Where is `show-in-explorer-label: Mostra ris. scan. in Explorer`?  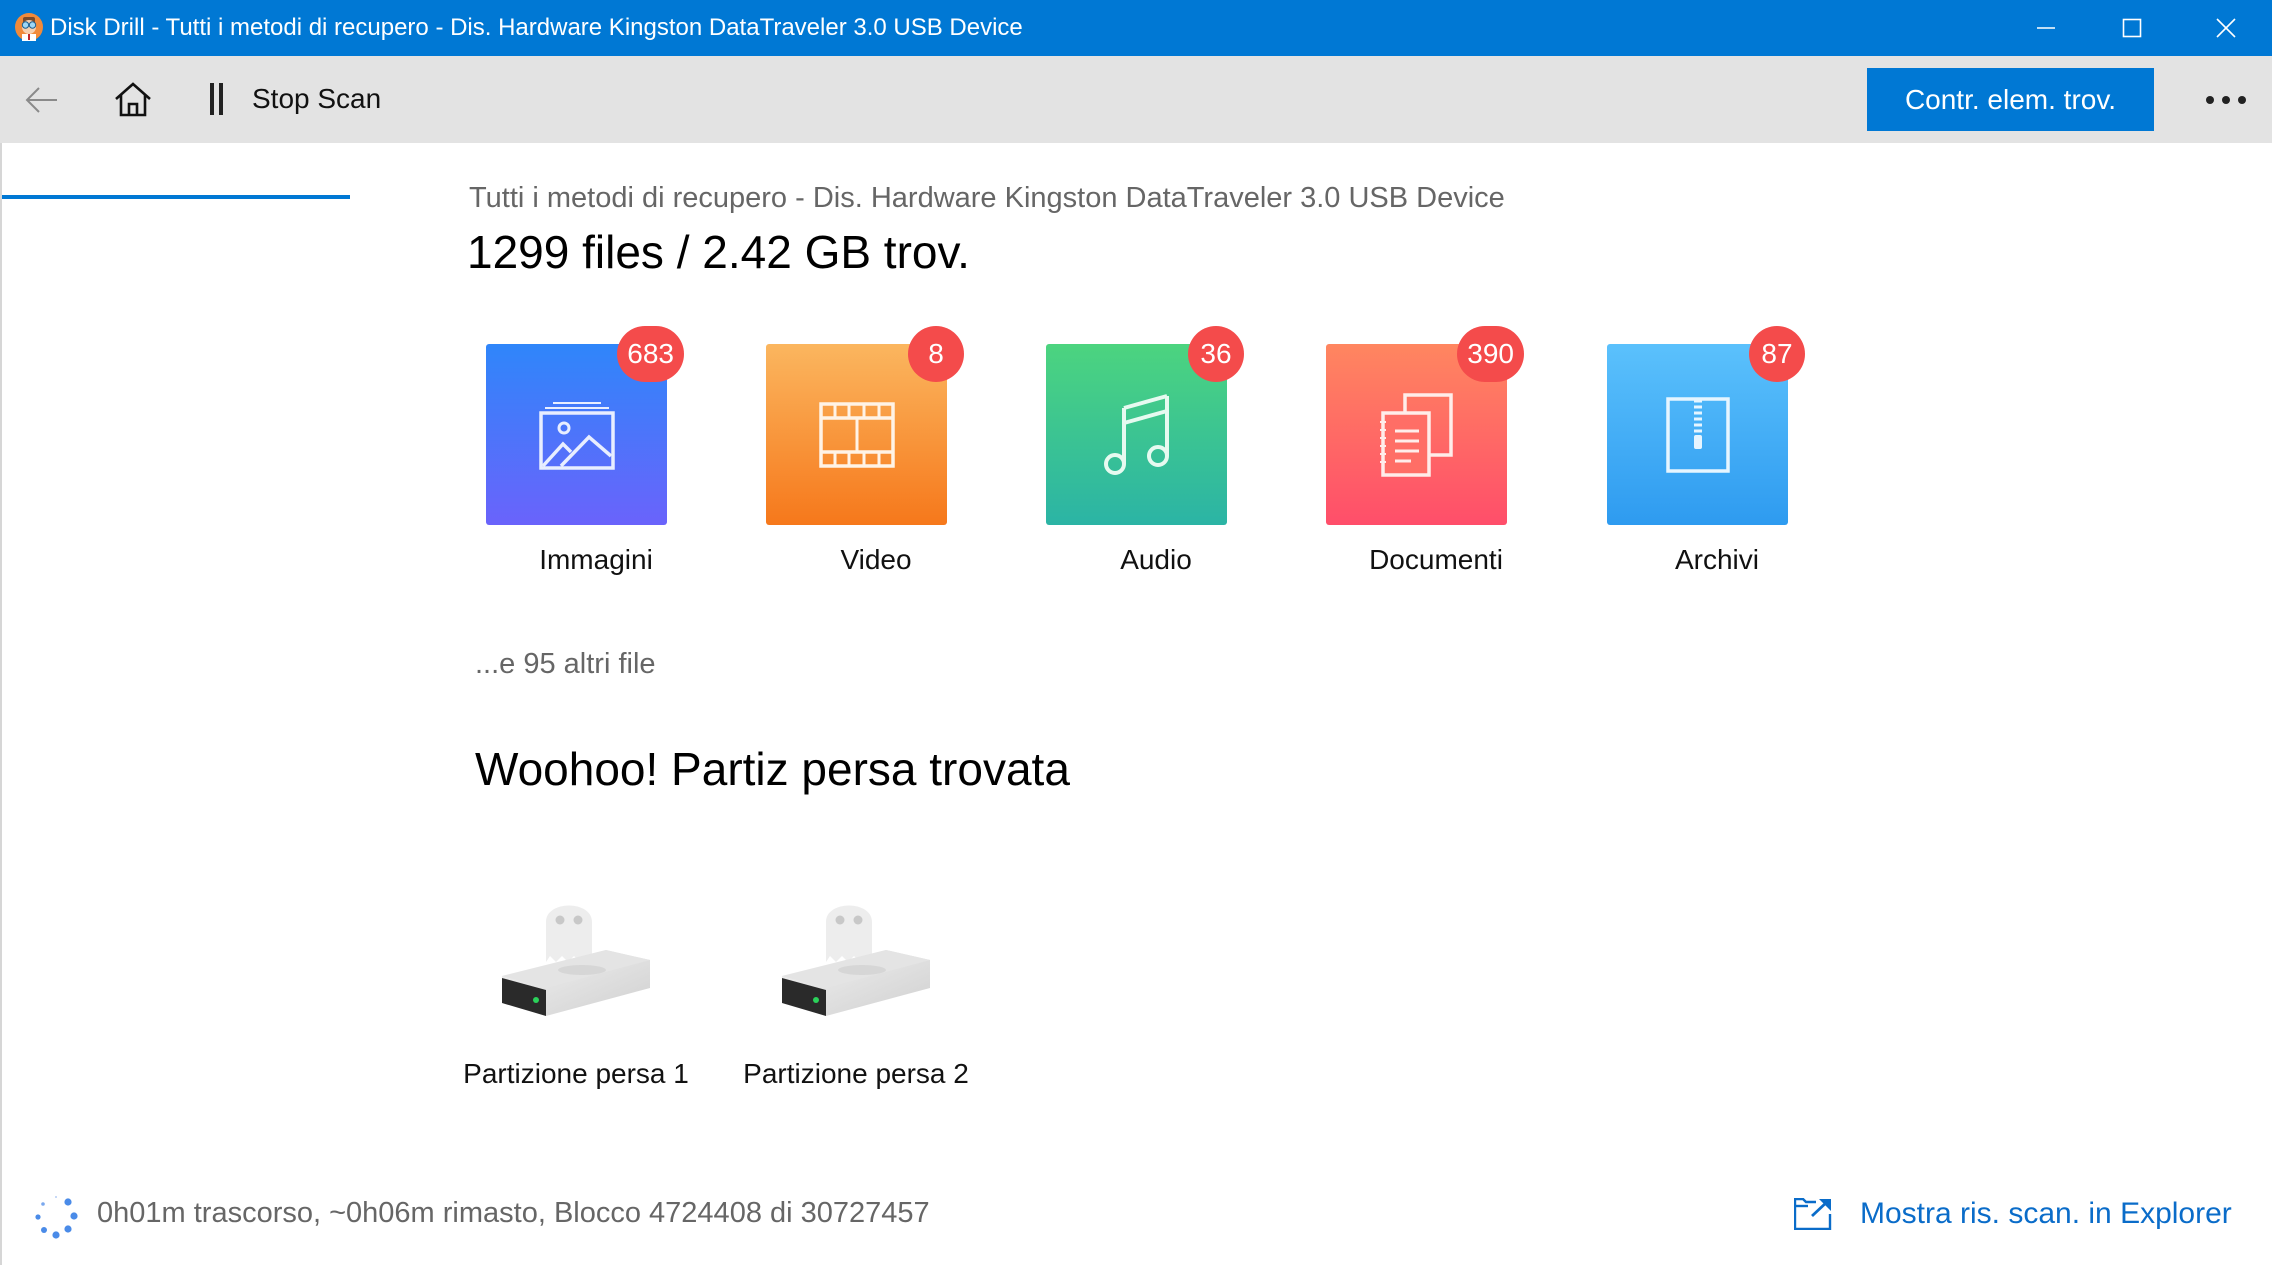 show-in-explorer-label: Mostra ris. scan. in Explorer is located at coordinates (2046, 1213).